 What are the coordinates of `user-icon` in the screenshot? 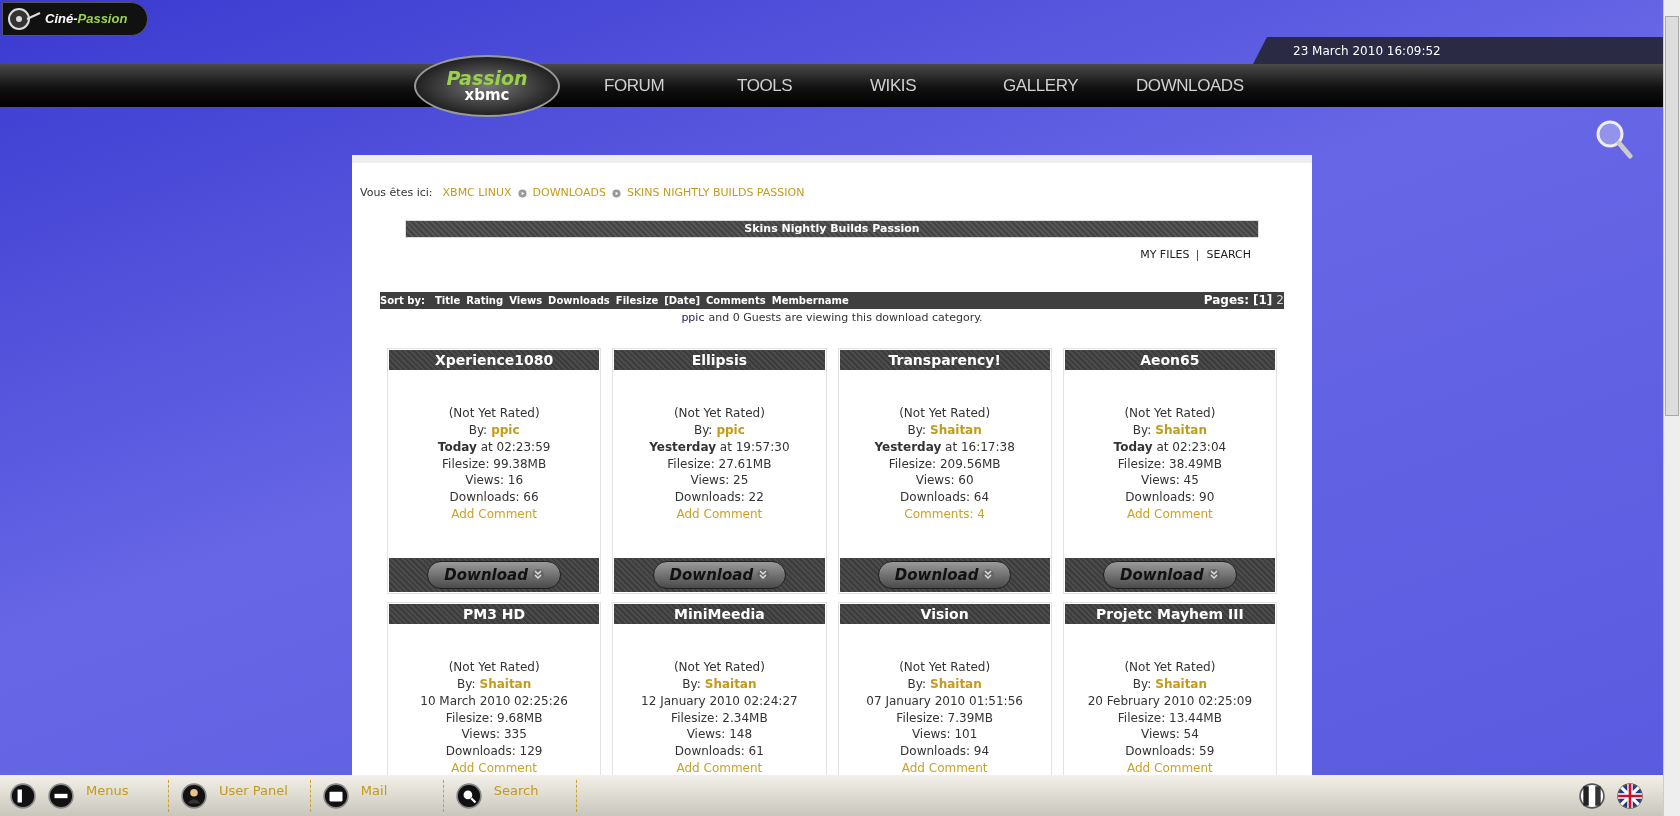 It's located at (194, 795).